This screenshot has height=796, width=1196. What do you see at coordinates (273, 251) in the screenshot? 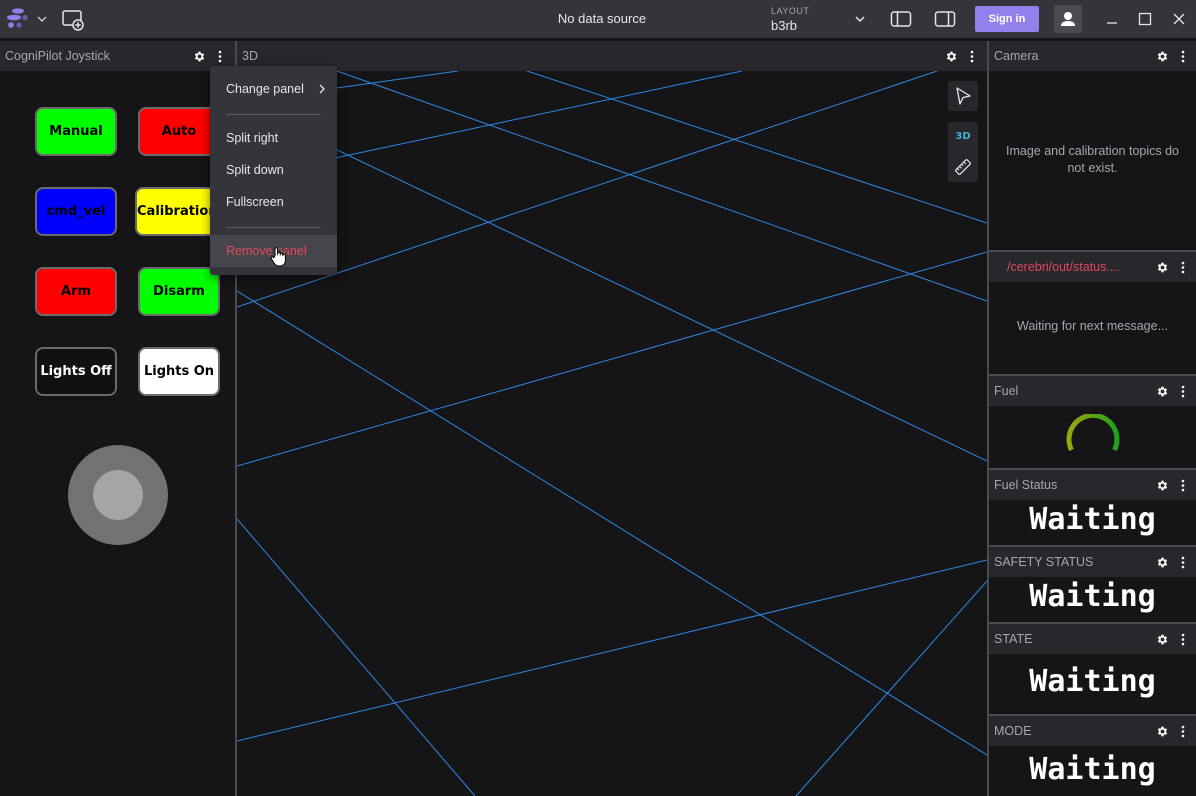
I see `menu-item-remove-panel: Remove panel` at bounding box center [273, 251].